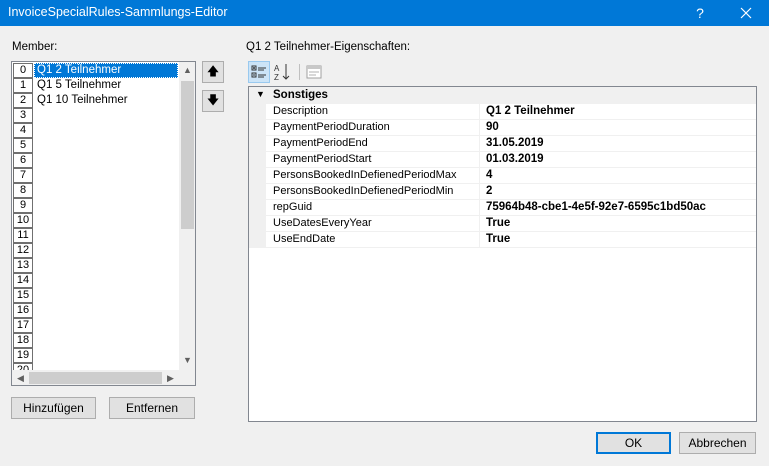 This screenshot has width=769, height=466. I want to click on list-item-index: 6, so click(23, 160).